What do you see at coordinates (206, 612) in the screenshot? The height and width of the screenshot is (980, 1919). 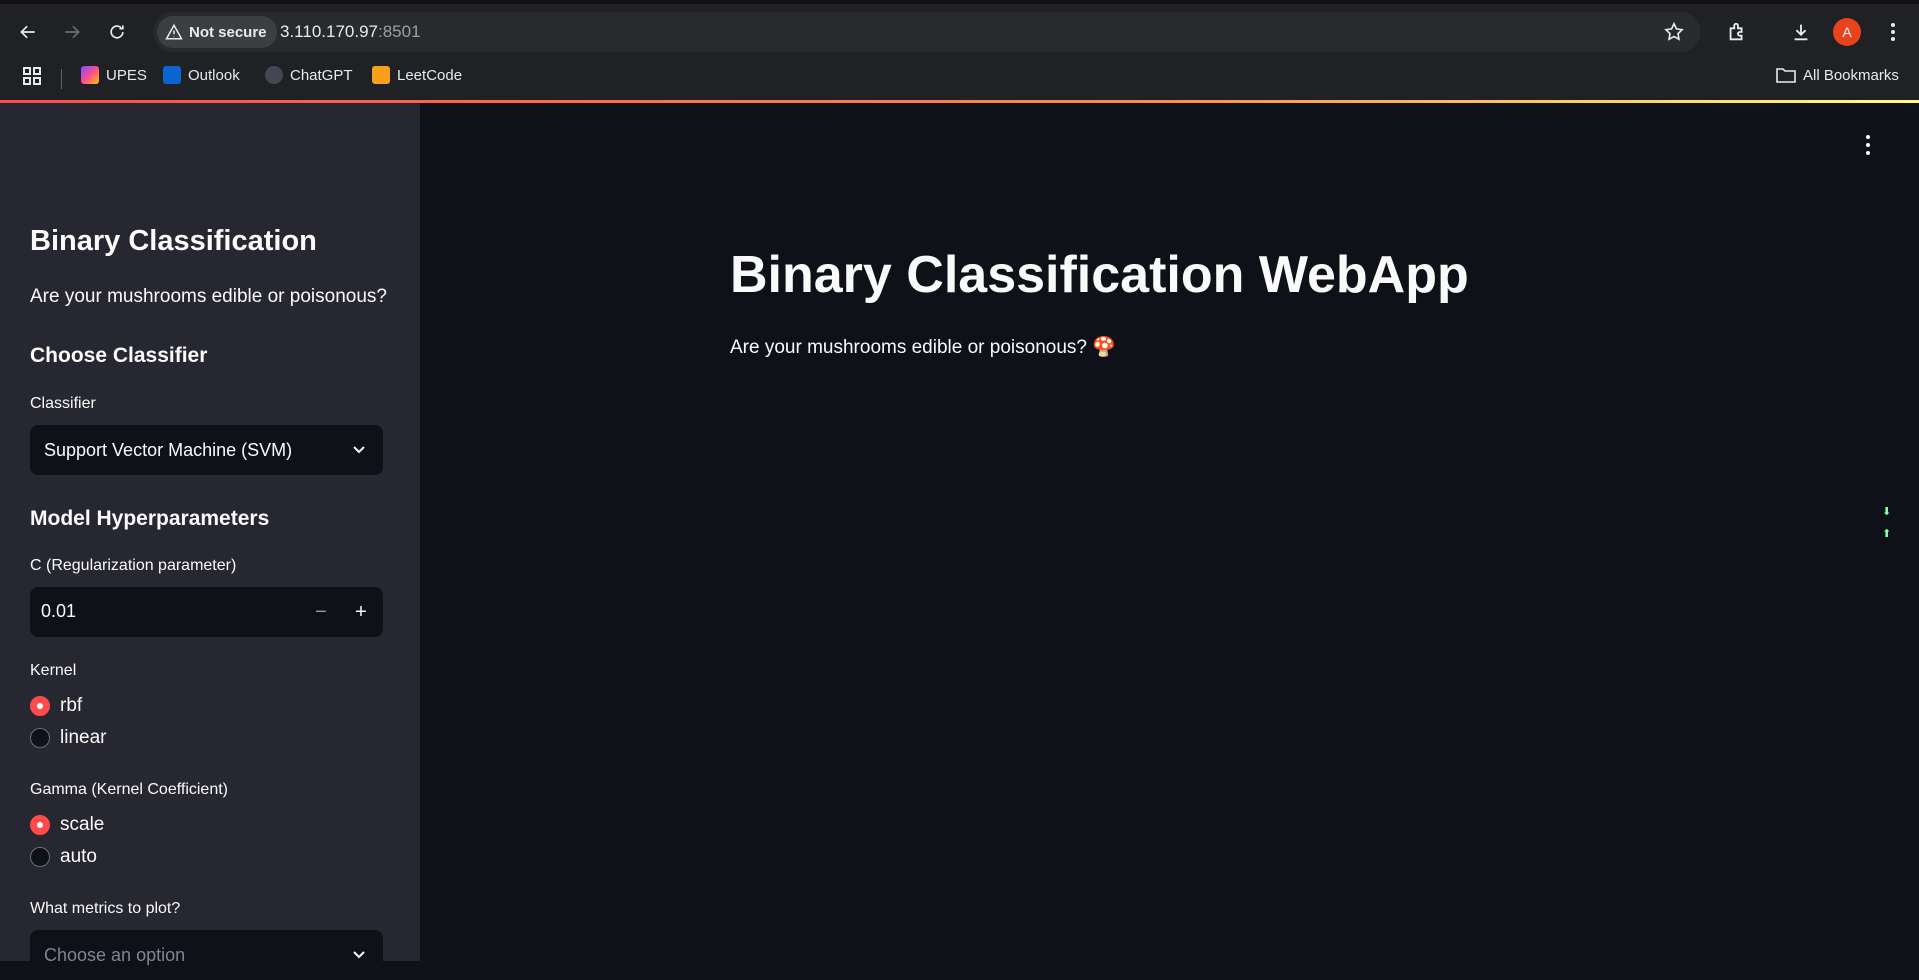 I see `c-param-input: 0.01 − +` at bounding box center [206, 612].